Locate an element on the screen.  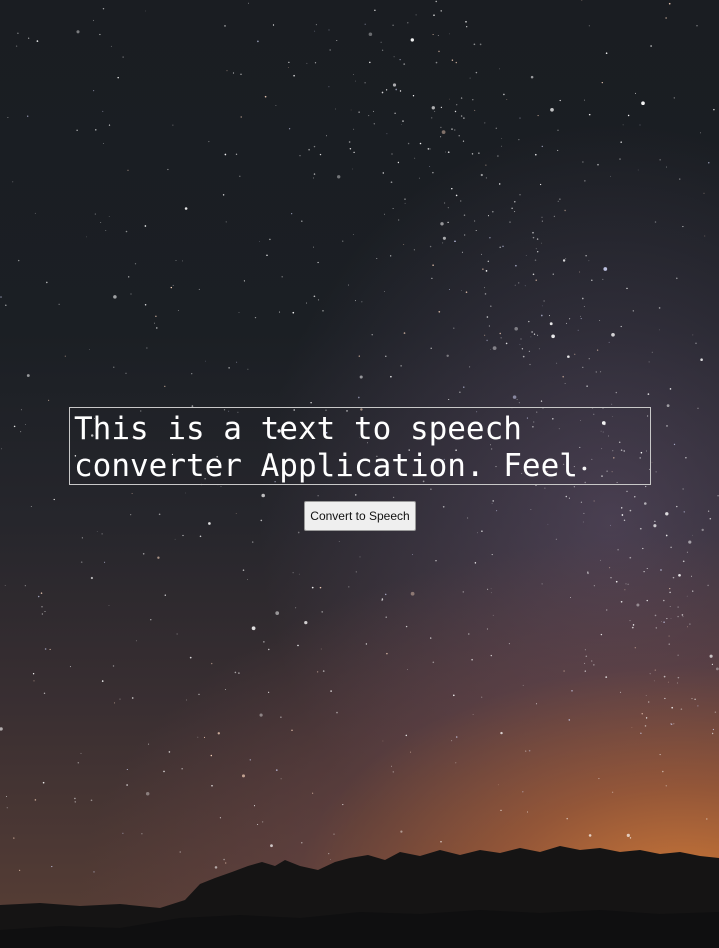
convert-to-speech-button: Convert to Speech is located at coordinates (360, 516).